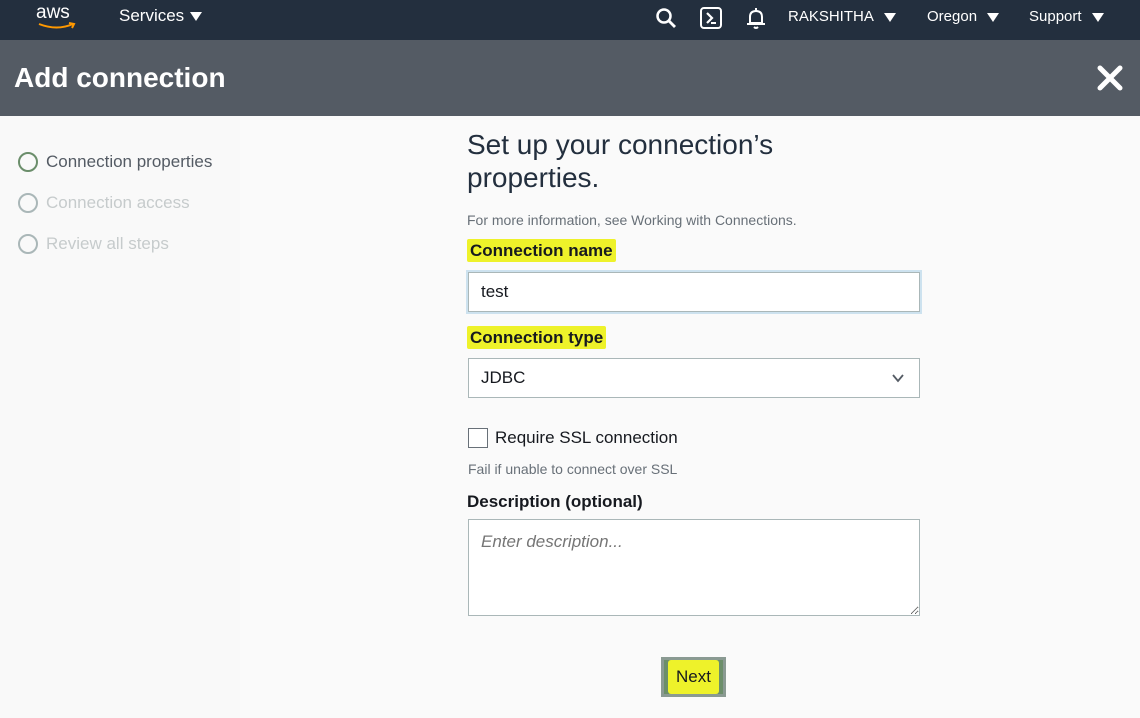 The image size is (1140, 718). Describe the element at coordinates (129, 161) in the screenshot. I see `step-label: Connection properties` at that location.